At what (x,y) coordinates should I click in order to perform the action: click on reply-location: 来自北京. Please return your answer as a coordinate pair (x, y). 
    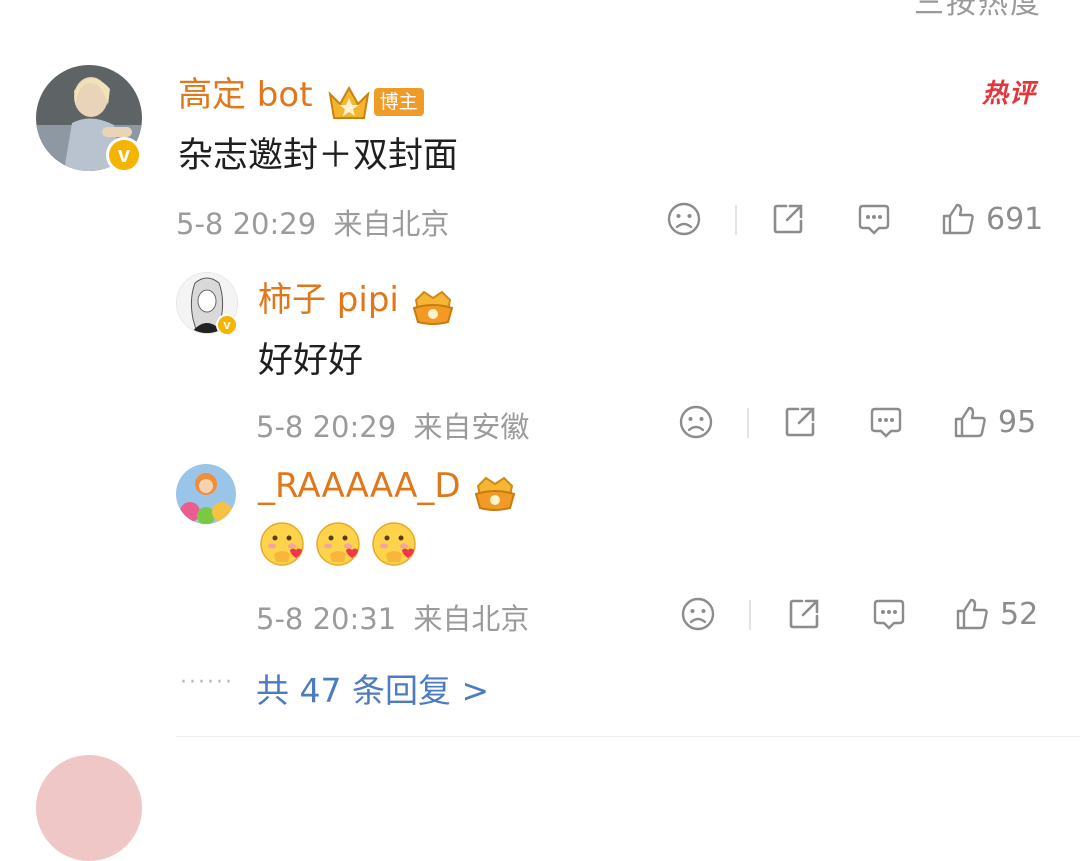
    Looking at the image, I should click on (471, 619).